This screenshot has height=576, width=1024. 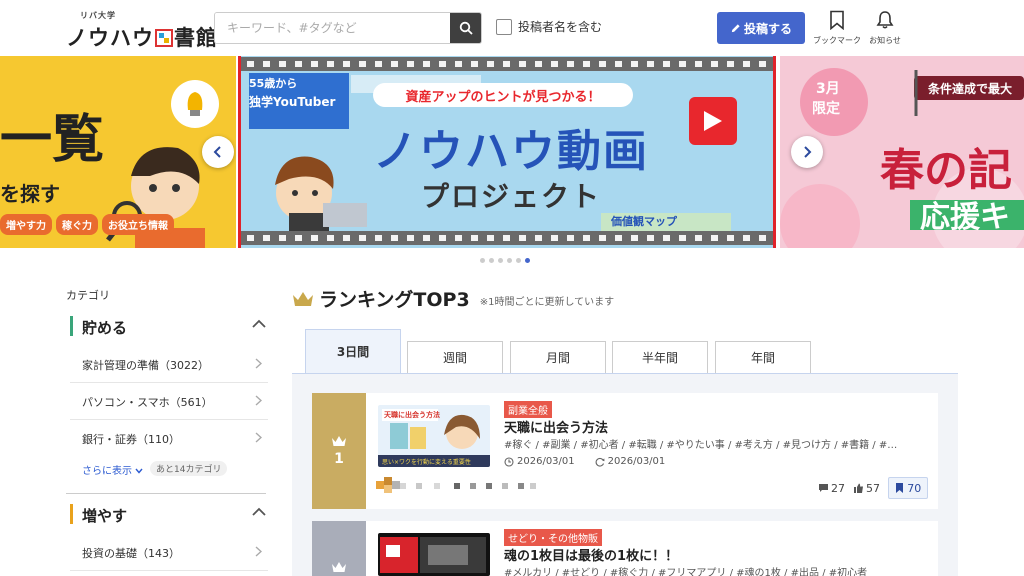 I want to click on current-slide-title: ノウハウ動画, so click(x=511, y=151).